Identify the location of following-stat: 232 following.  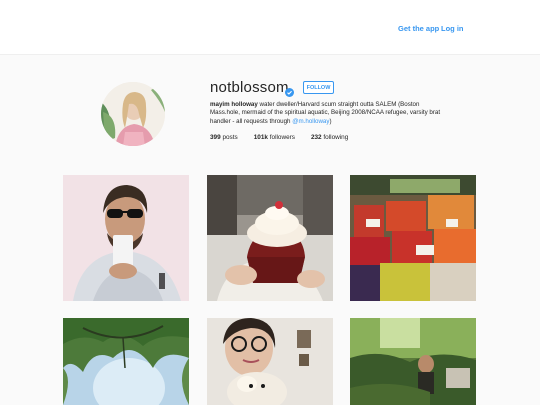
(329, 137).